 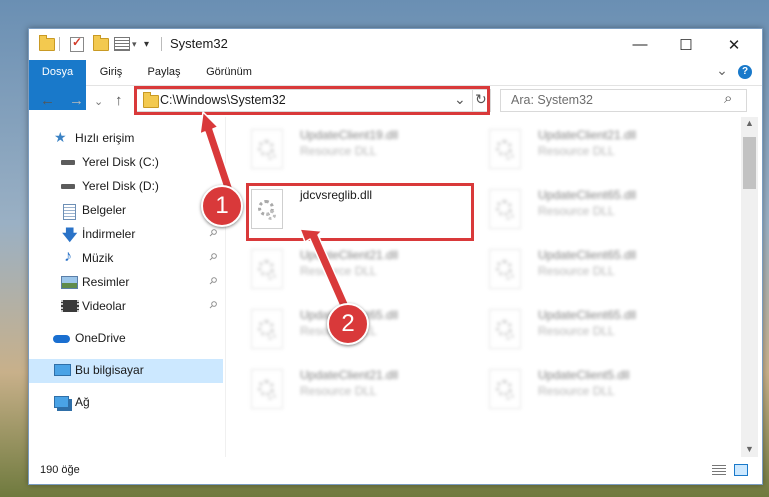 I want to click on annotation-arrows, so click(x=276, y=214).